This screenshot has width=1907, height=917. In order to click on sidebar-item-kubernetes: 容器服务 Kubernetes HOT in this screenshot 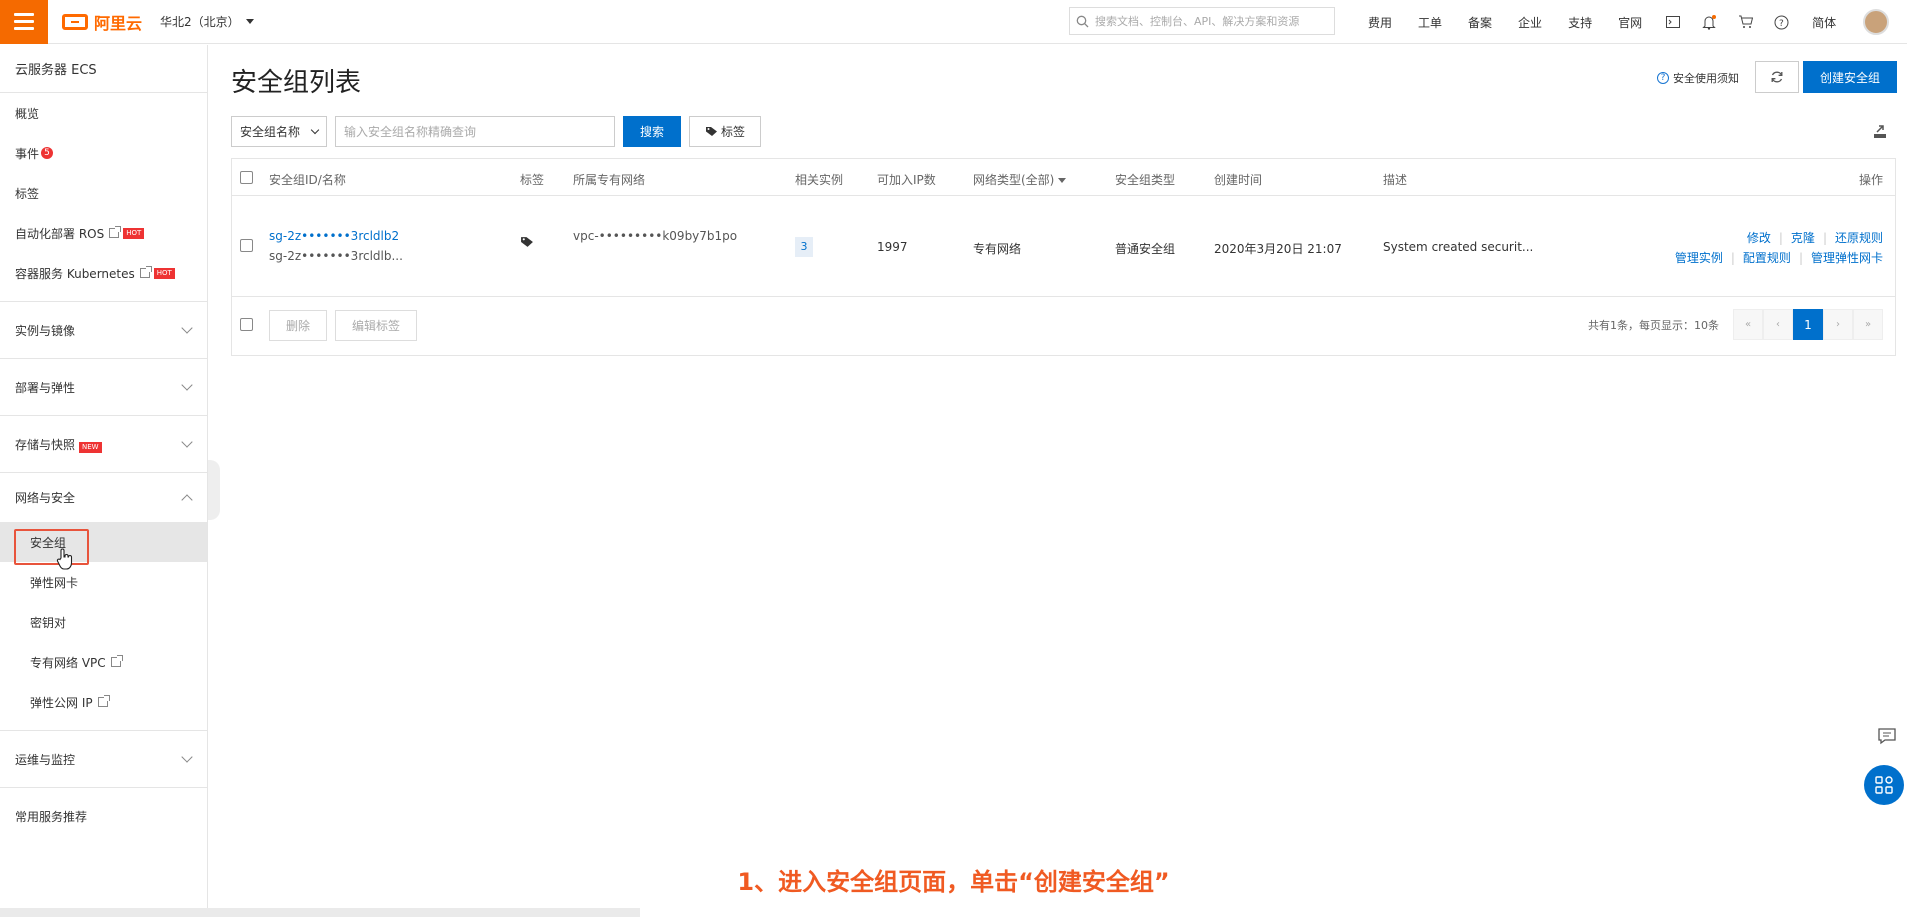, I will do `click(103, 273)`.